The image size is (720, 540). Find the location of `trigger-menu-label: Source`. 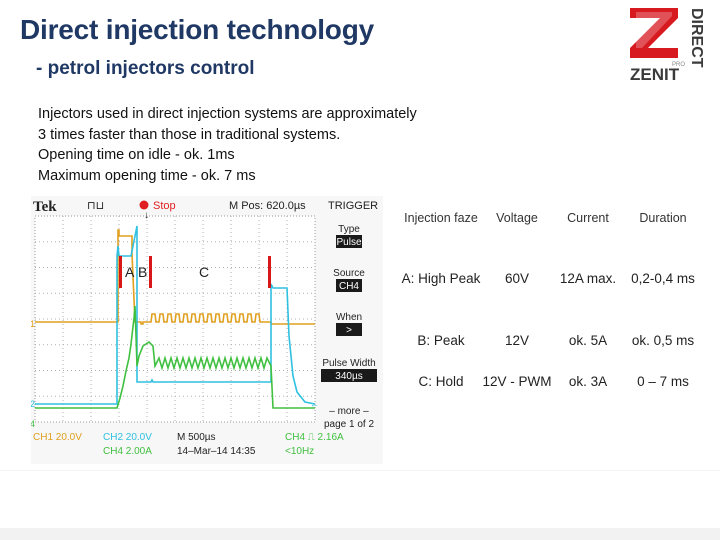

trigger-menu-label: Source is located at coordinates (349, 273).